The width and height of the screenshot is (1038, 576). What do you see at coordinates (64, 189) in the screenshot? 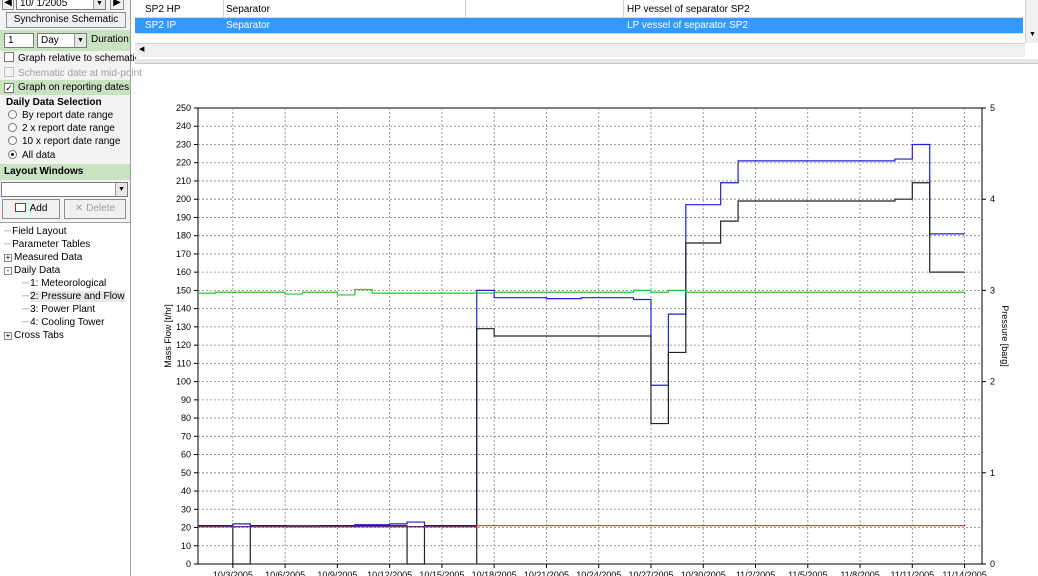
I see `layout-select: ▼` at bounding box center [64, 189].